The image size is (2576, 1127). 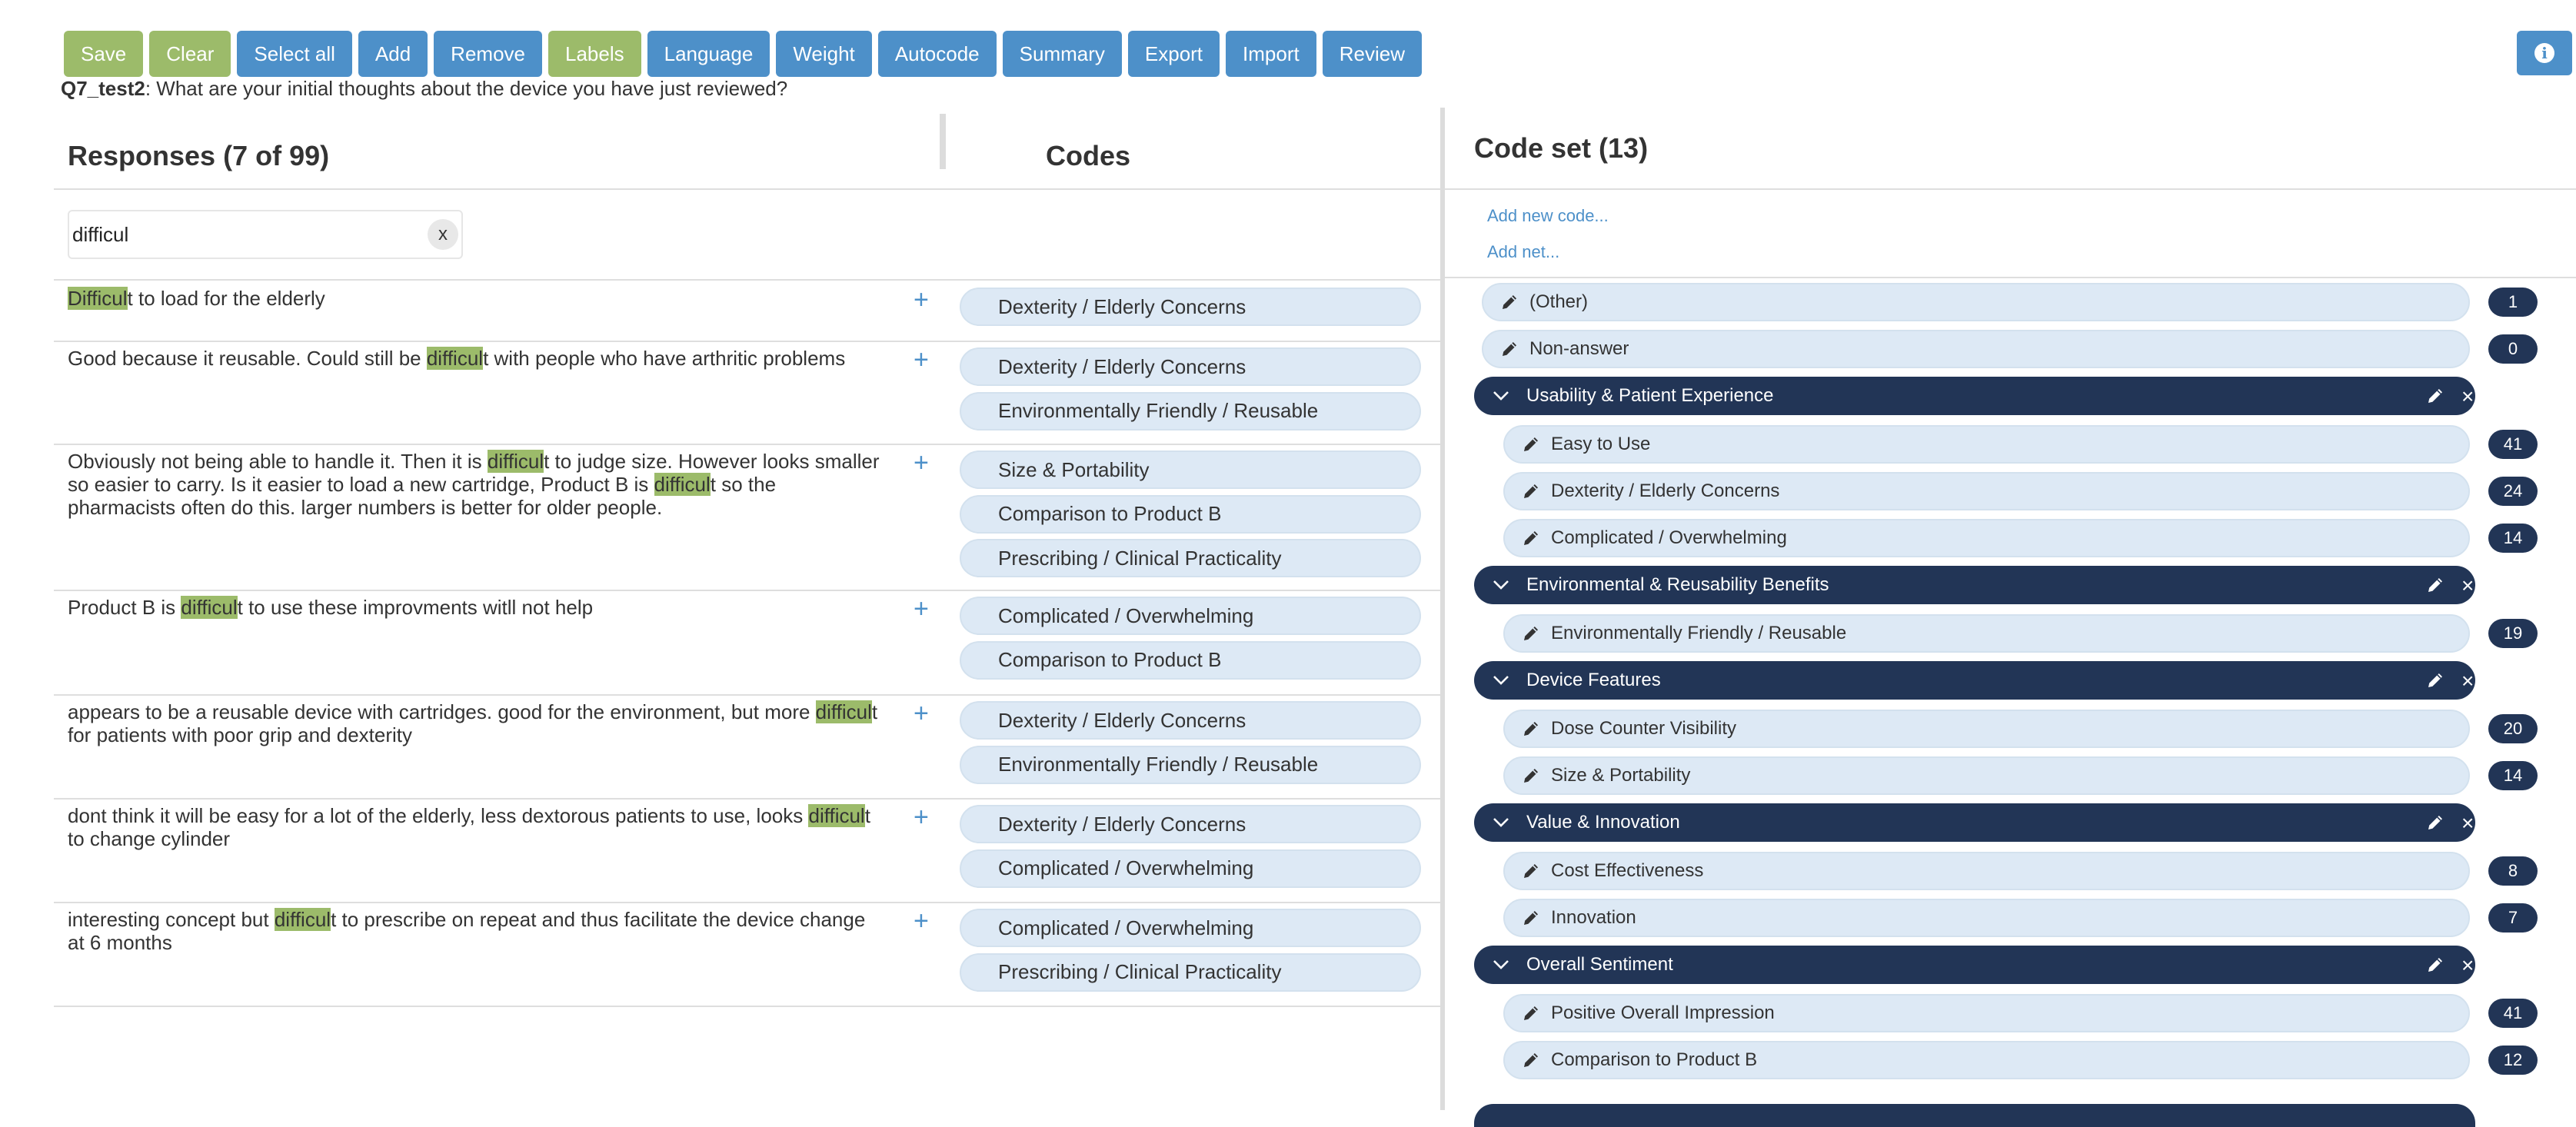 What do you see at coordinates (1974, 396) in the screenshot?
I see `code-group: Usability & Patient Experience ×` at bounding box center [1974, 396].